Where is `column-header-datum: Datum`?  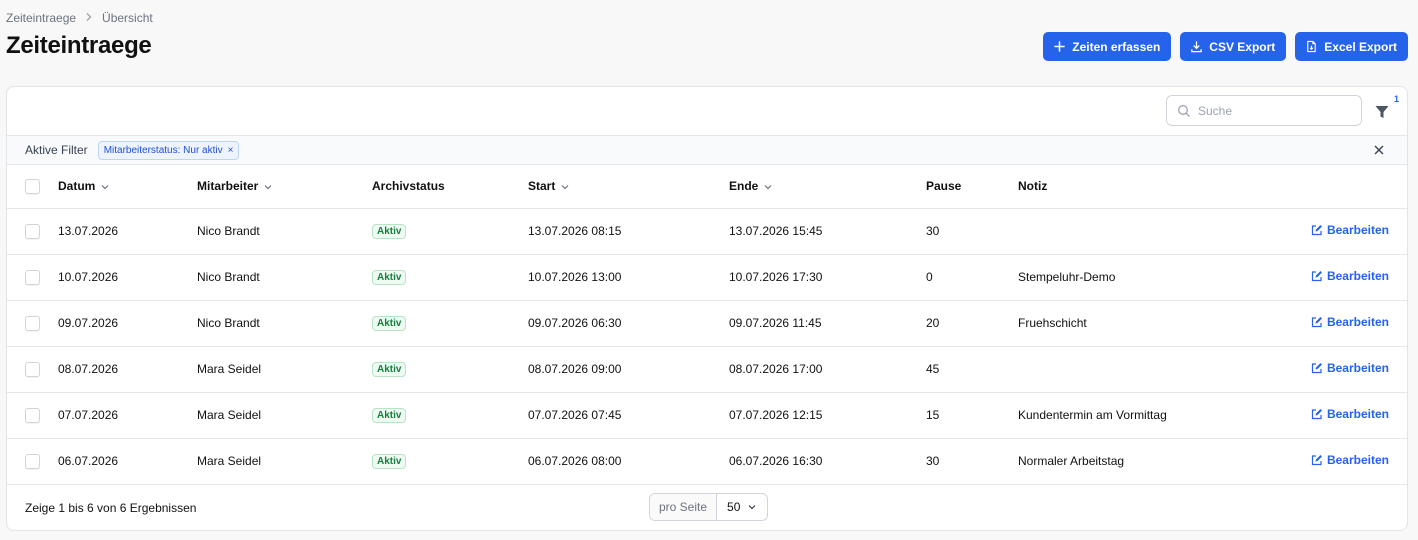 column-header-datum: Datum is located at coordinates (127, 187).